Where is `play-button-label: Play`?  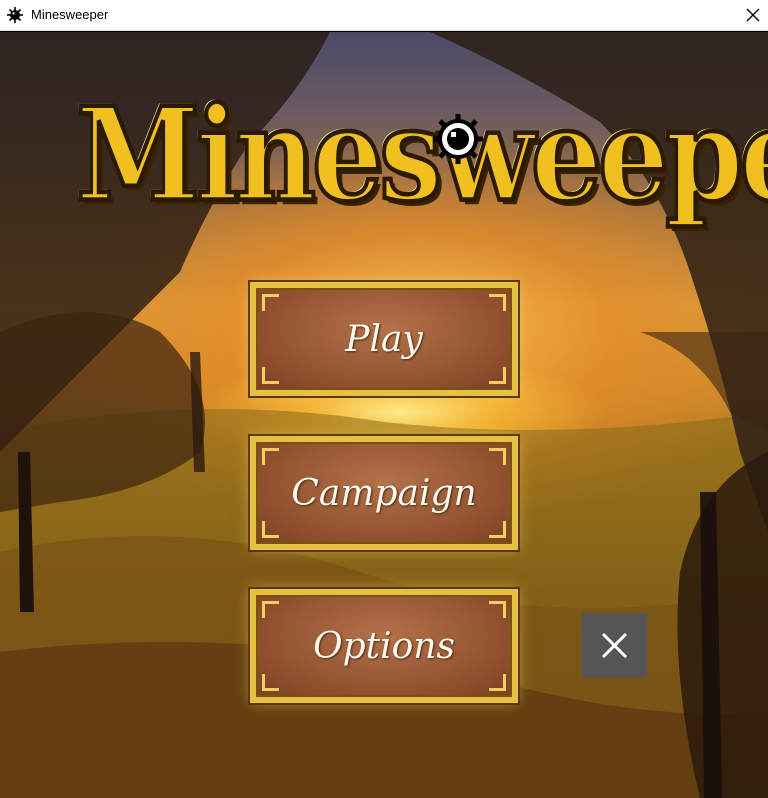
play-button-label: Play is located at coordinates (384, 339).